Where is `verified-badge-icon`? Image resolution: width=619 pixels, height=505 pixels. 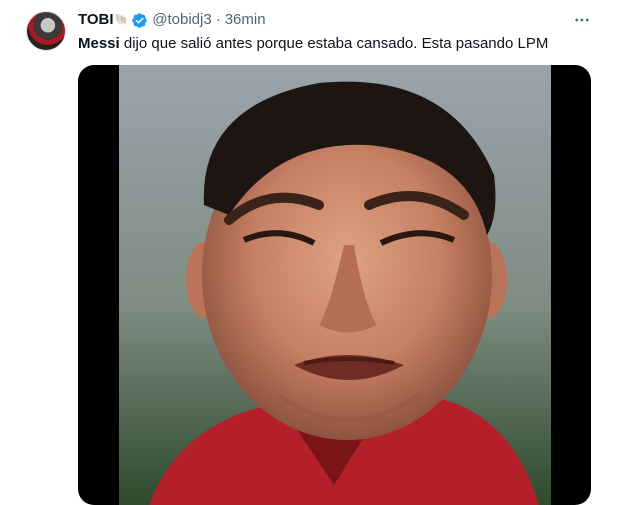 verified-badge-icon is located at coordinates (139, 20).